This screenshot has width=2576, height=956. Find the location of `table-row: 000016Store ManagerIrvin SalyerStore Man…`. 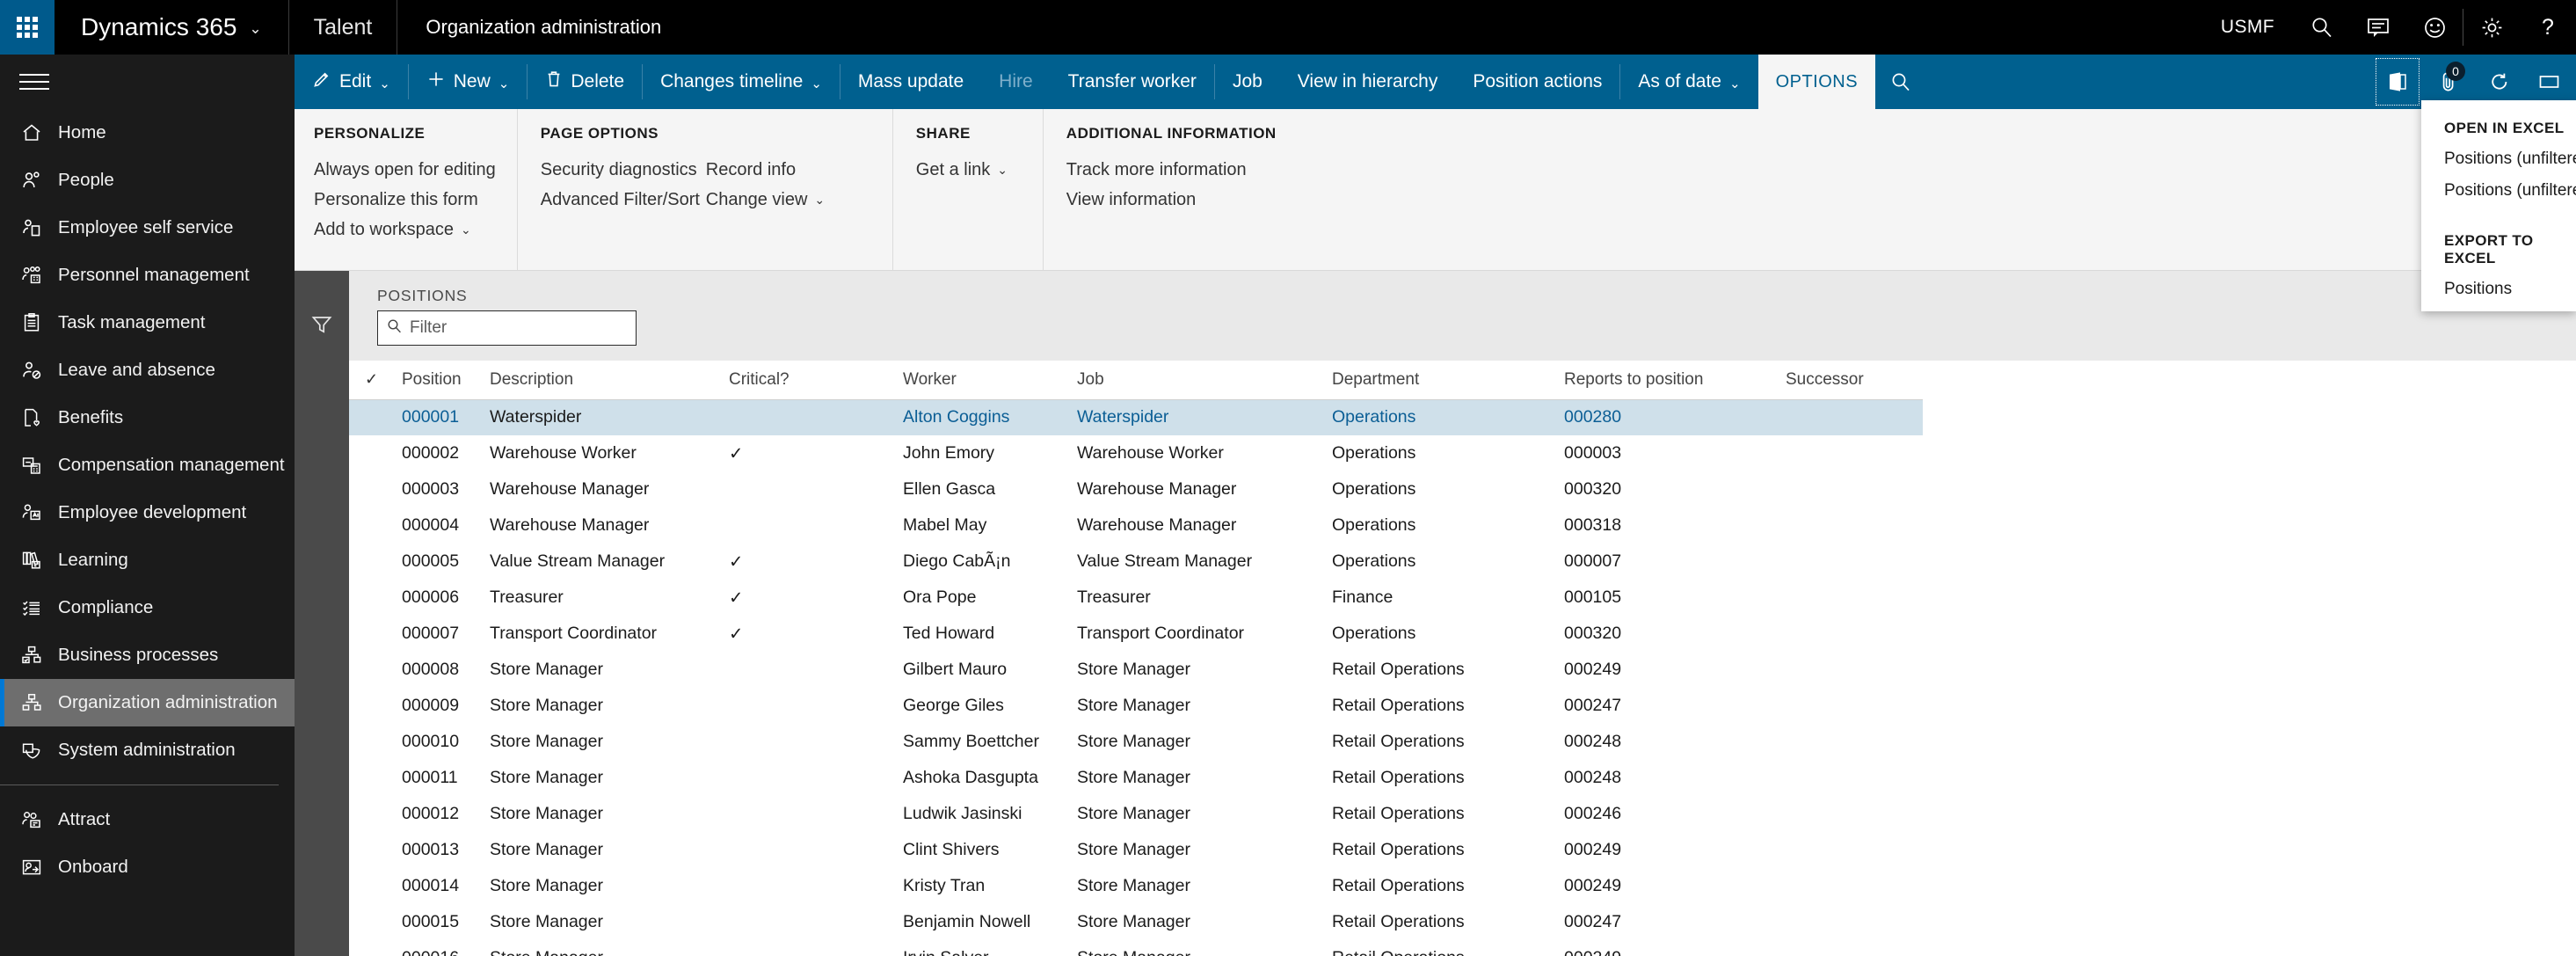

table-row: 000016Store ManagerIrvin SalyerStore Man… is located at coordinates (1136, 948).